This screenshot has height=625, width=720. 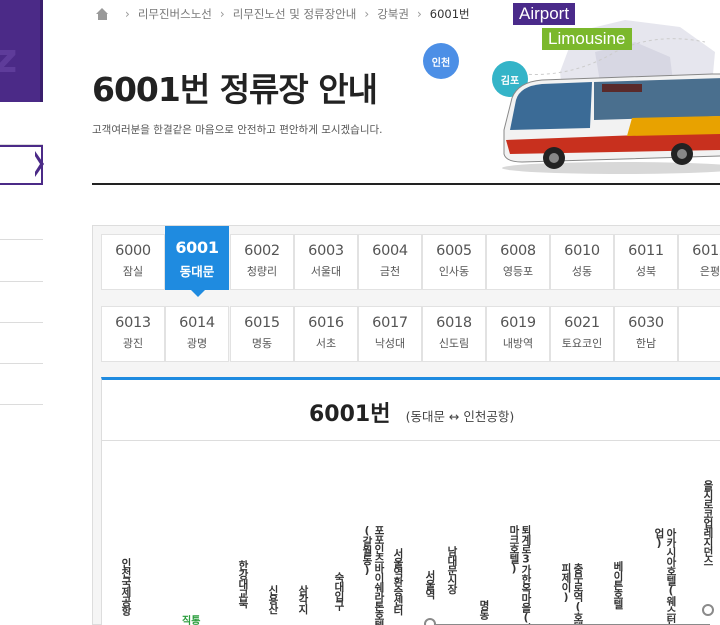 What do you see at coordinates (454, 323) in the screenshot?
I see `route-tab-number: 6018` at bounding box center [454, 323].